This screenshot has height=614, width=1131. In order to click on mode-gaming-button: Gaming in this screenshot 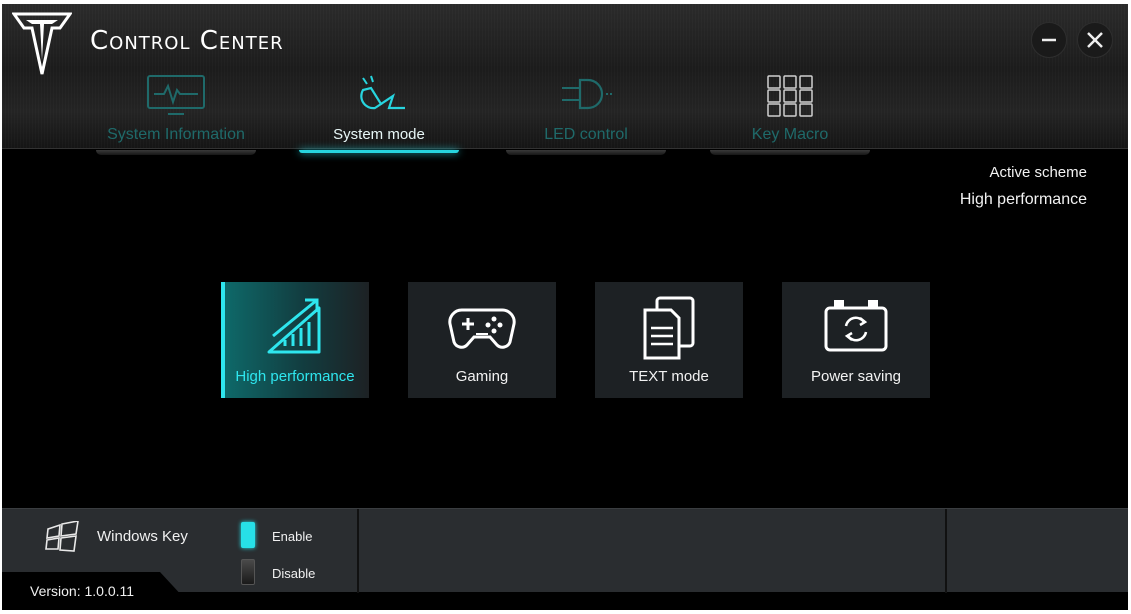, I will do `click(482, 340)`.